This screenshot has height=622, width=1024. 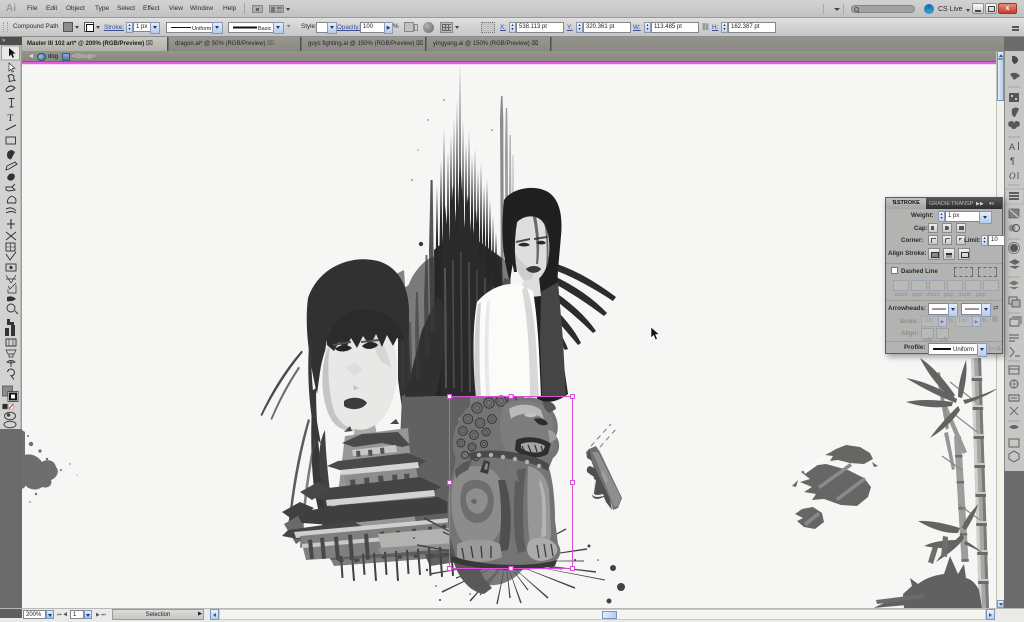 What do you see at coordinates (1012, 176) in the screenshot?
I see `svg-text: O` at bounding box center [1012, 176].